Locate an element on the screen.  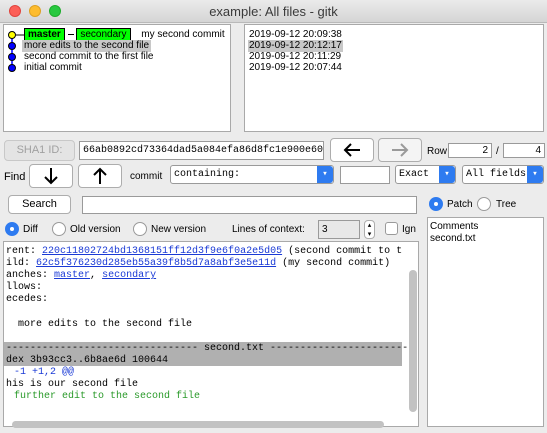
commit-message: second commit to the first file is located at coordinates (89, 56).